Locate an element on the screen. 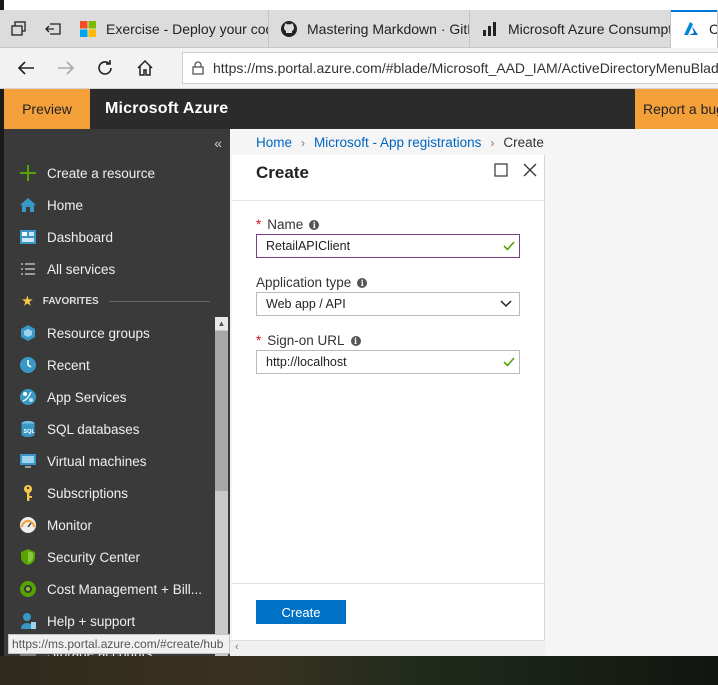 This screenshot has height=685, width=718. forward-arrow-icon is located at coordinates (66, 68).